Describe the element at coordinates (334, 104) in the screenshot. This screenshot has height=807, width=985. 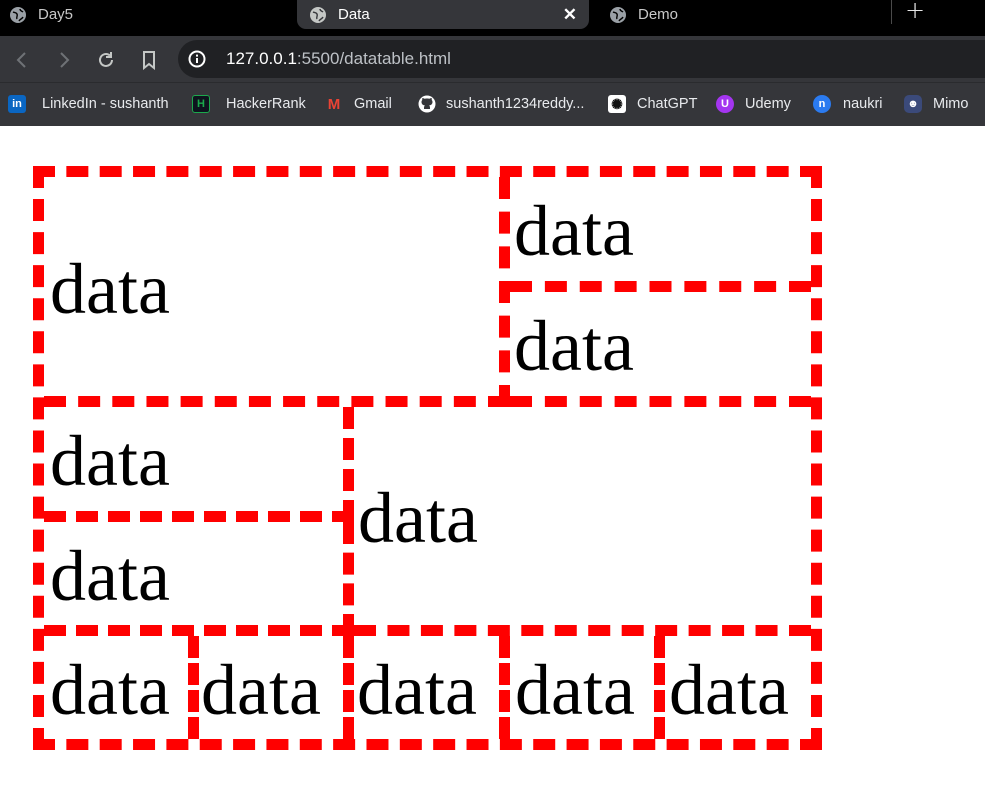
I see `gmail-icon: M` at that location.